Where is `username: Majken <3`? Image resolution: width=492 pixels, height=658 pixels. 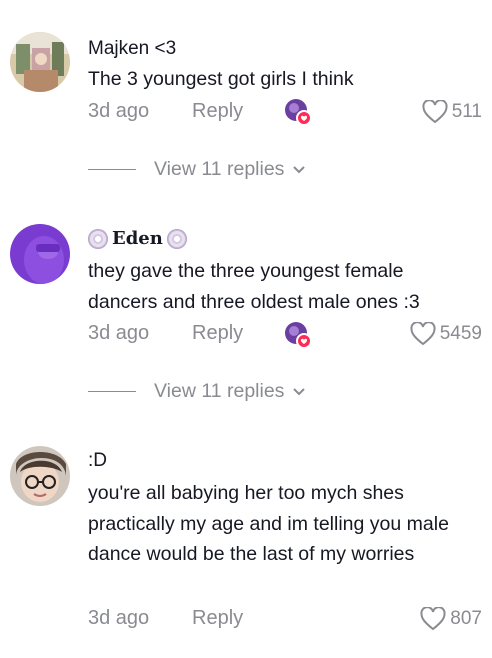
username: Majken <3 is located at coordinates (132, 49).